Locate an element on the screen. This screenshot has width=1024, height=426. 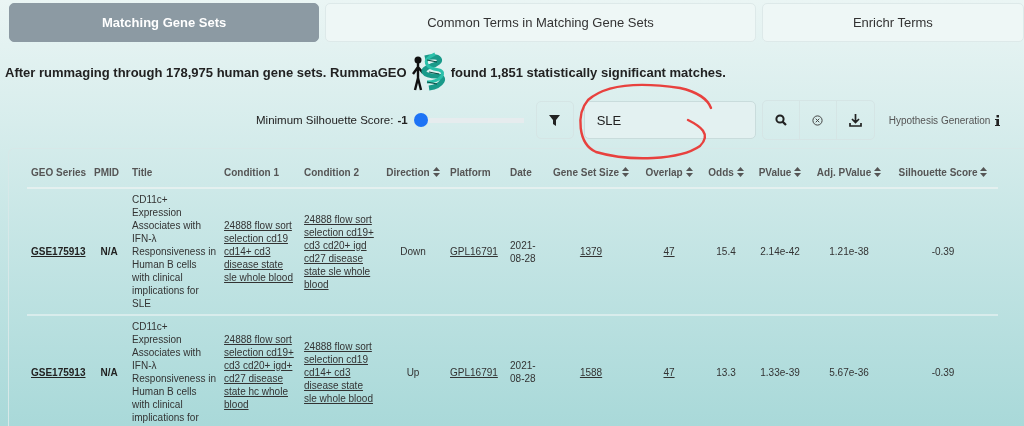
table-cell: Down is located at coordinates (413, 251).